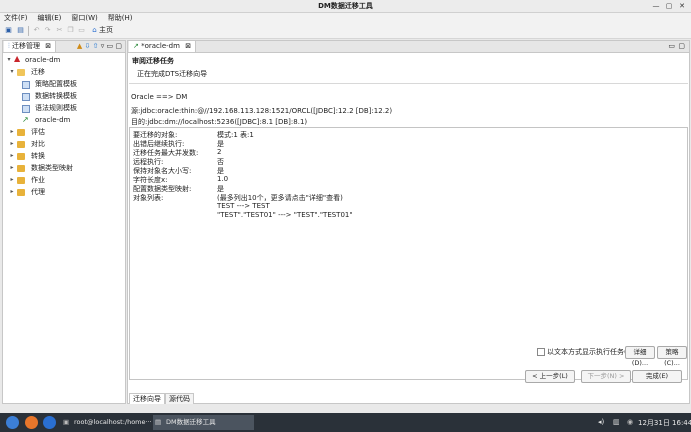 The image size is (691, 432). I want to click on volume-icon: ◂), so click(601, 422).